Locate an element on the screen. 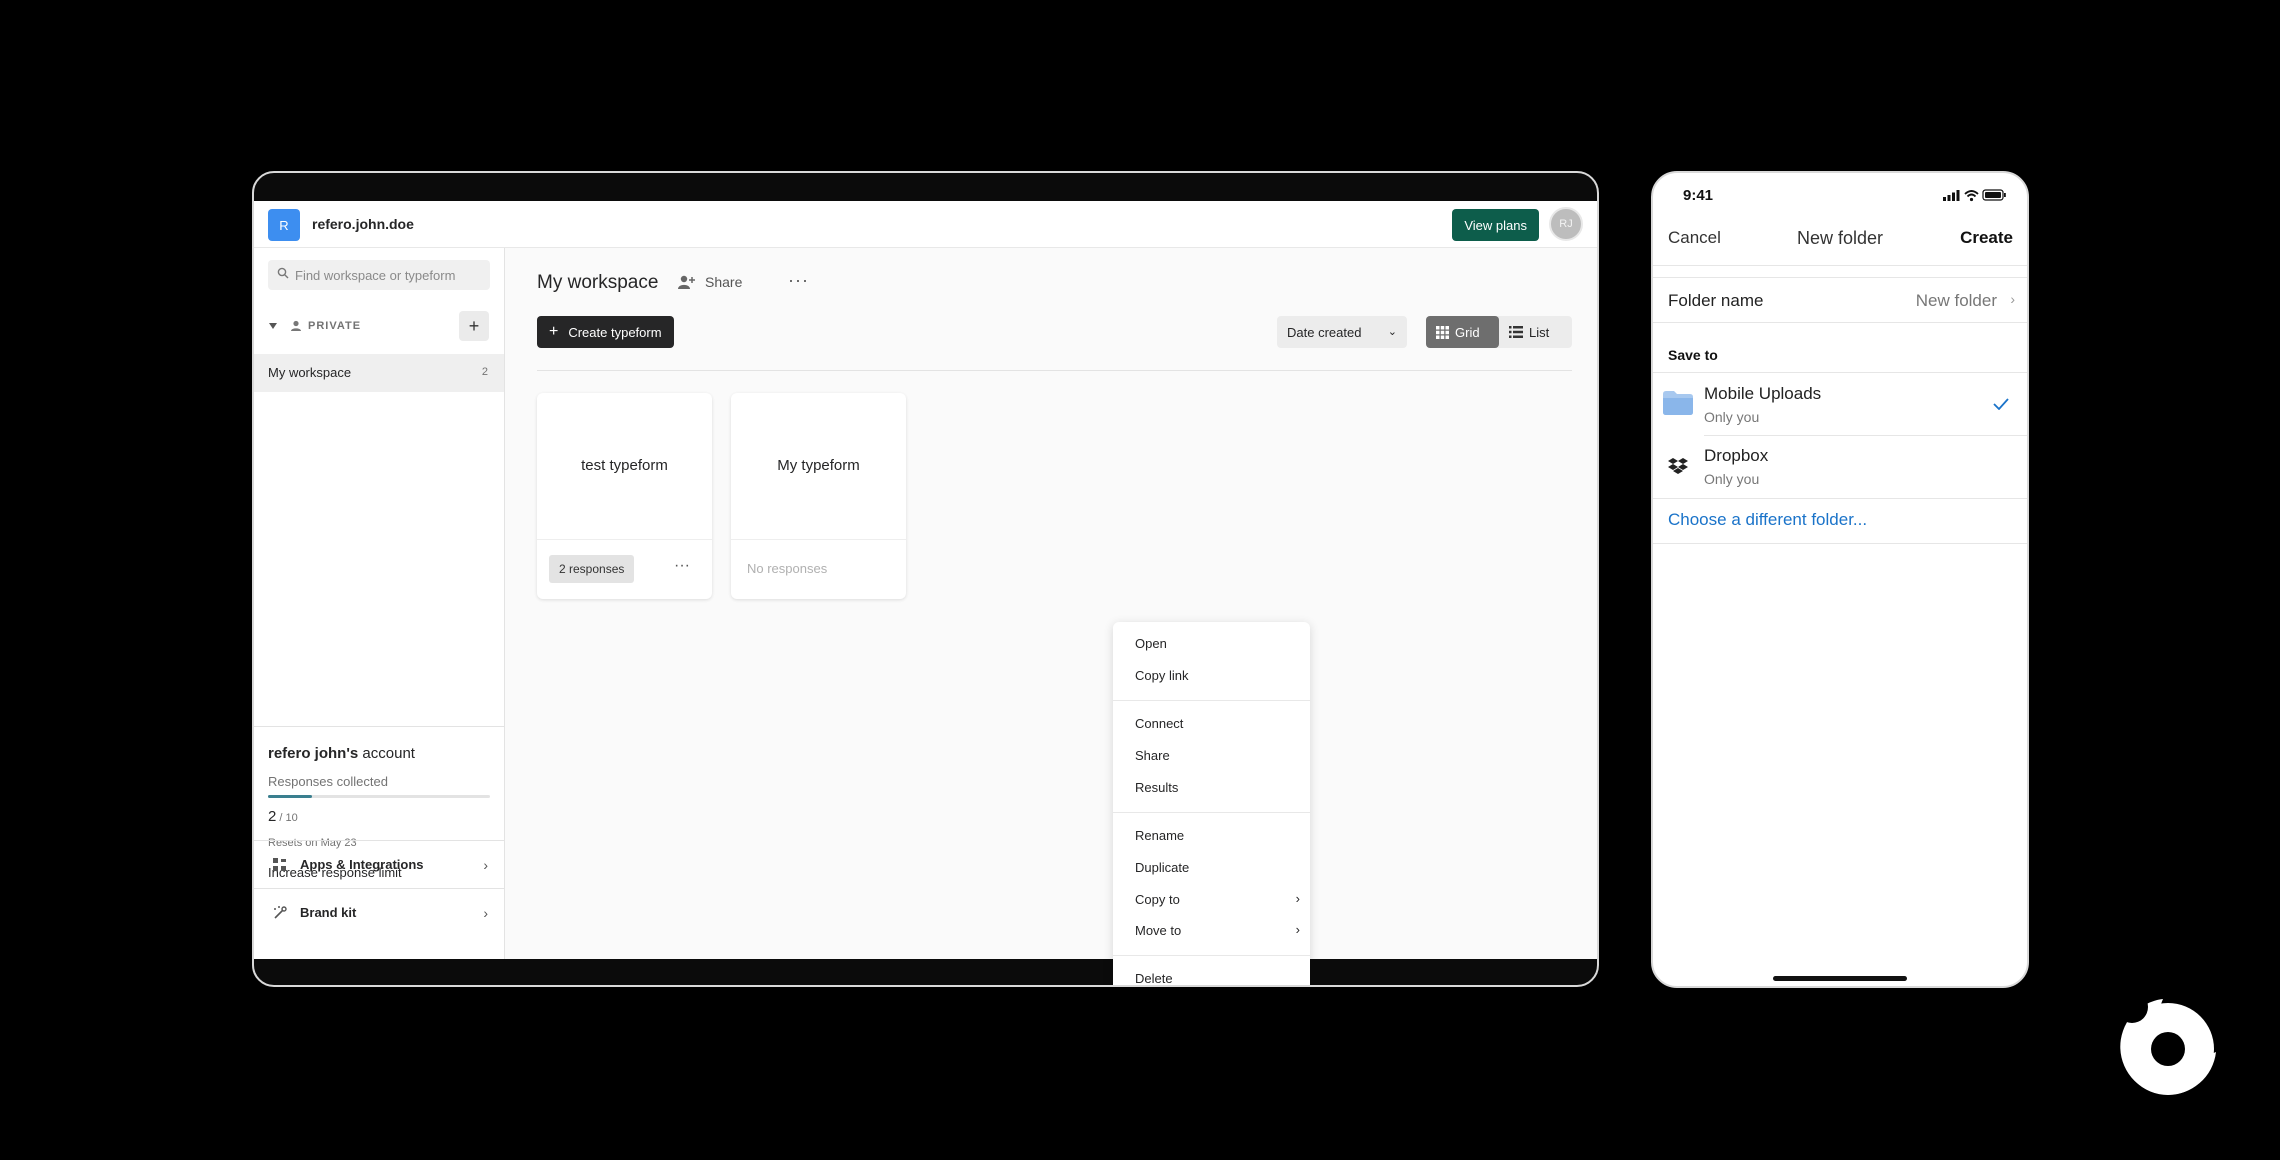 The image size is (2280, 1160). more-options-button: ··· is located at coordinates (798, 280).